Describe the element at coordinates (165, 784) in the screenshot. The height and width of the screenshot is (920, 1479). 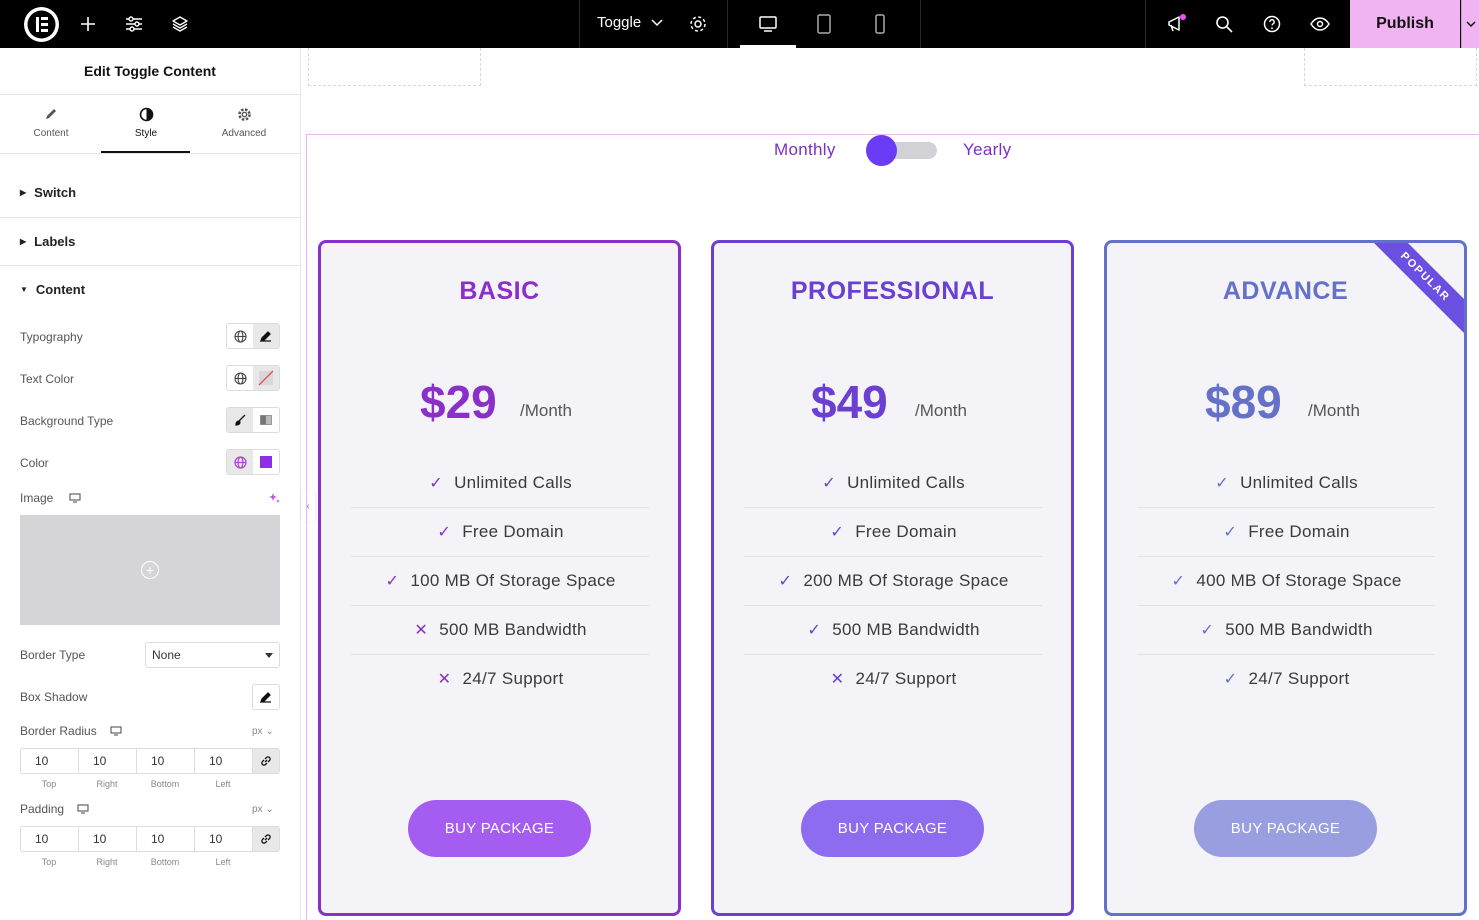
I see `dim-label-bottom: Bottom` at that location.